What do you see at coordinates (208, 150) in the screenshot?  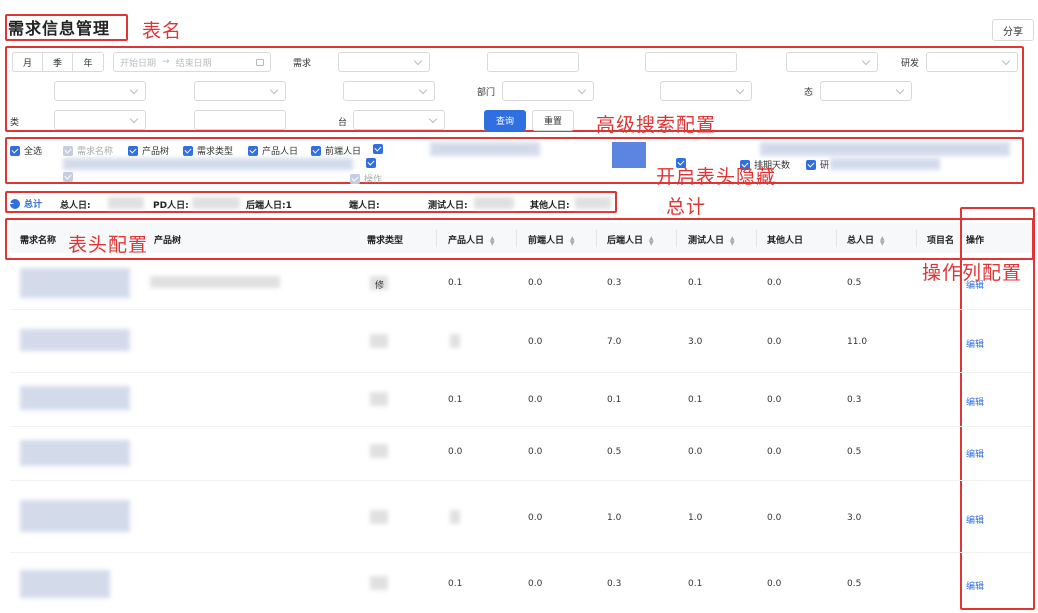 I see `column-toggle-demand-type: 需求类型` at bounding box center [208, 150].